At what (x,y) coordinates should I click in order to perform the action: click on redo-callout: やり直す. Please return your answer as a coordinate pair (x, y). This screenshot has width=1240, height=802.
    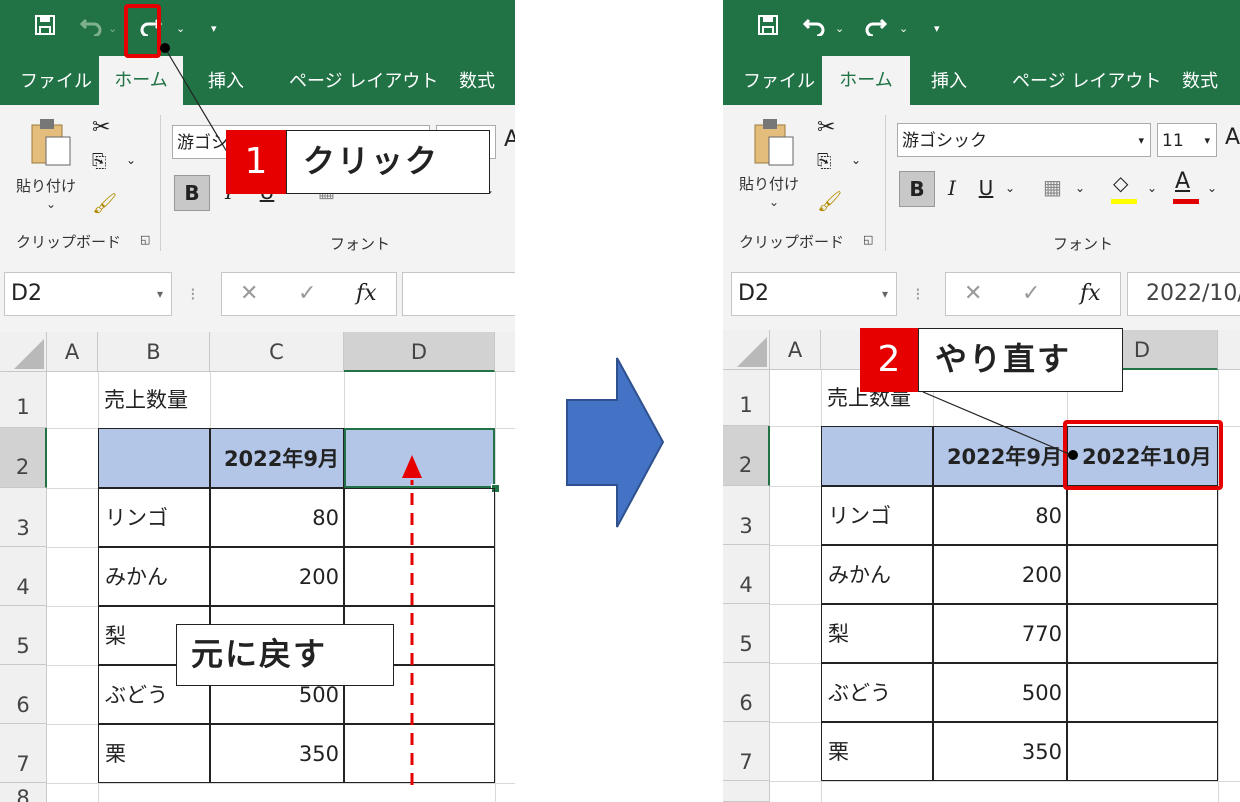
    Looking at the image, I should click on (1020, 360).